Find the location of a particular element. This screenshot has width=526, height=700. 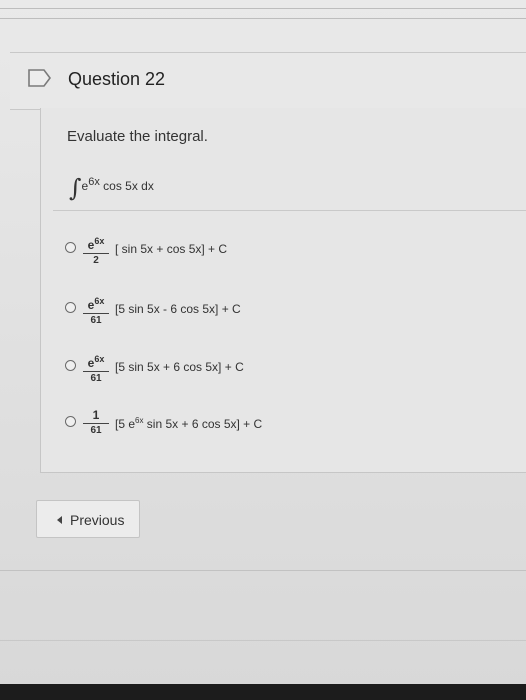

option-text: [ sin 5x + cos 5x] + C is located at coordinates (171, 249).